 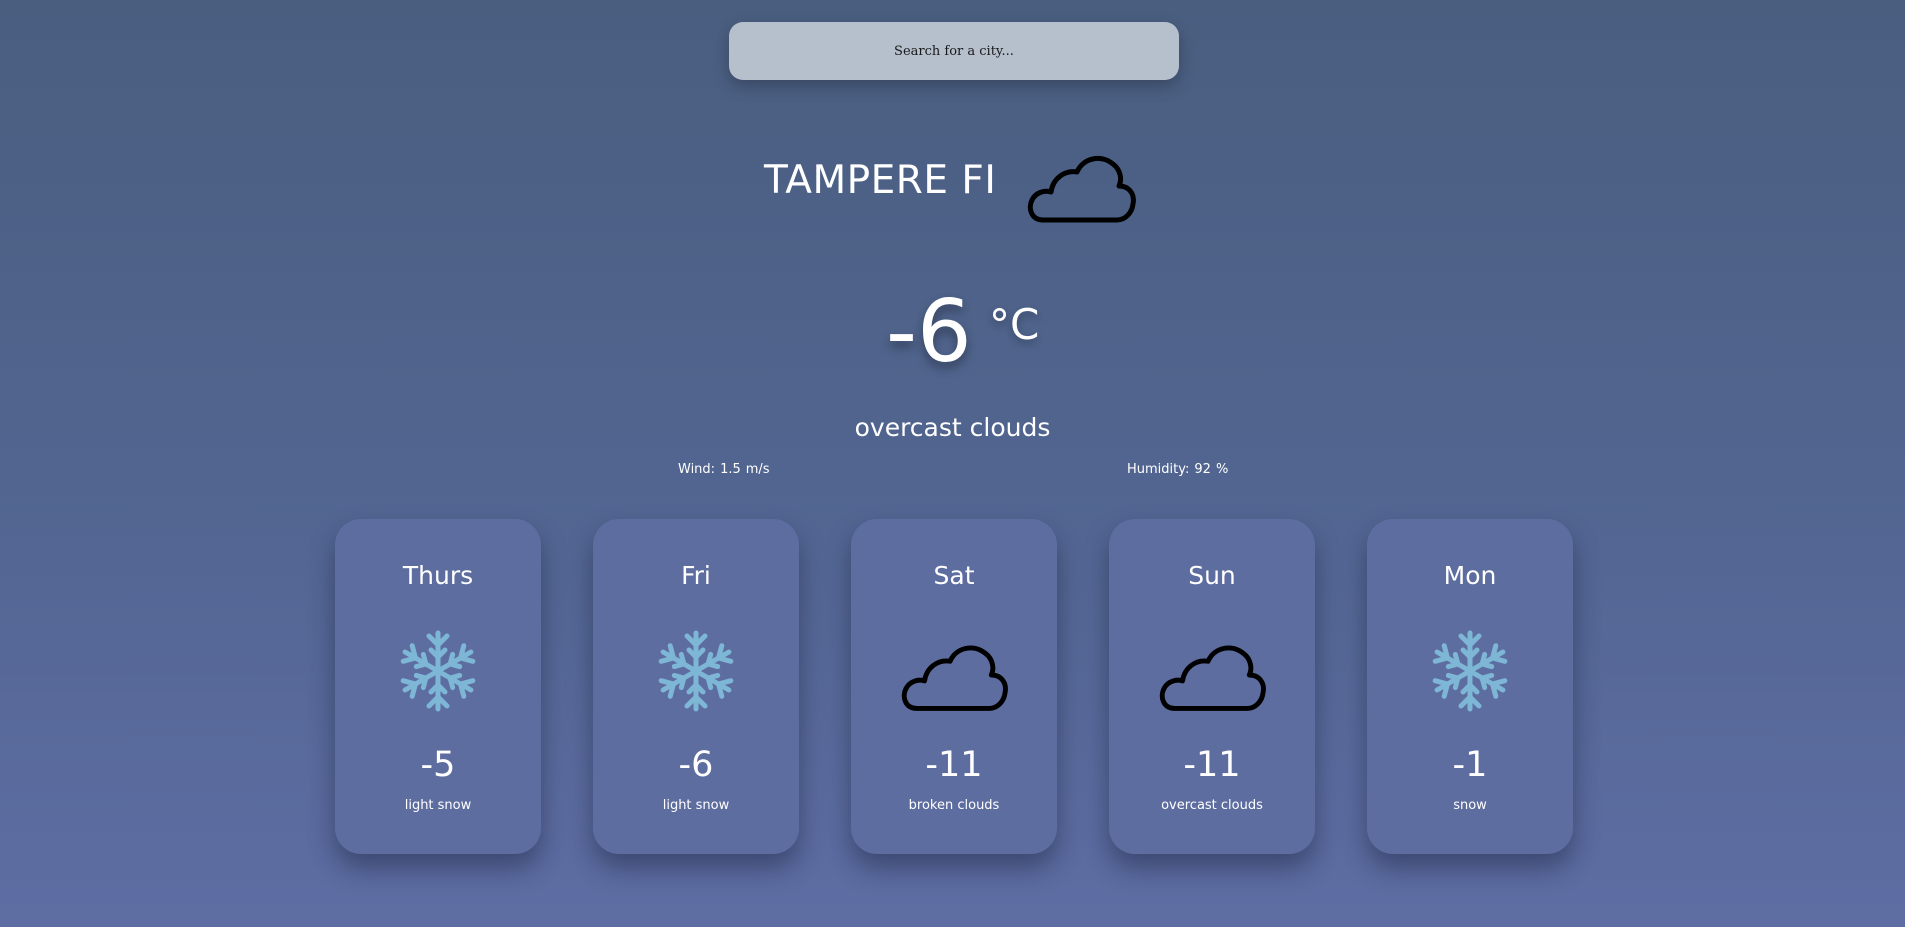 I want to click on humidity-unit: %, so click(x=1222, y=469).